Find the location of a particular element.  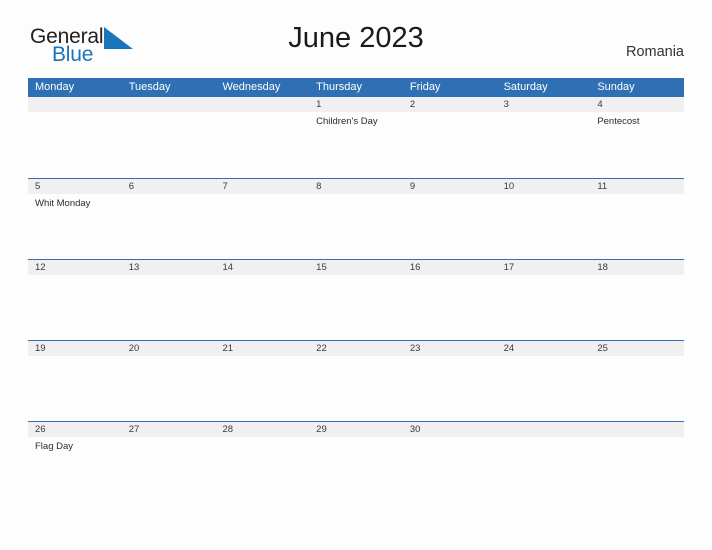

country-label: Romania is located at coordinates (654, 52).